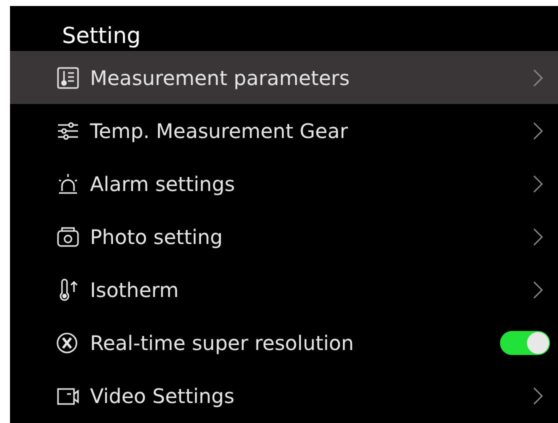 This screenshot has height=423, width=558. Describe the element at coordinates (68, 184) in the screenshot. I see `alarm-light-icon` at that location.